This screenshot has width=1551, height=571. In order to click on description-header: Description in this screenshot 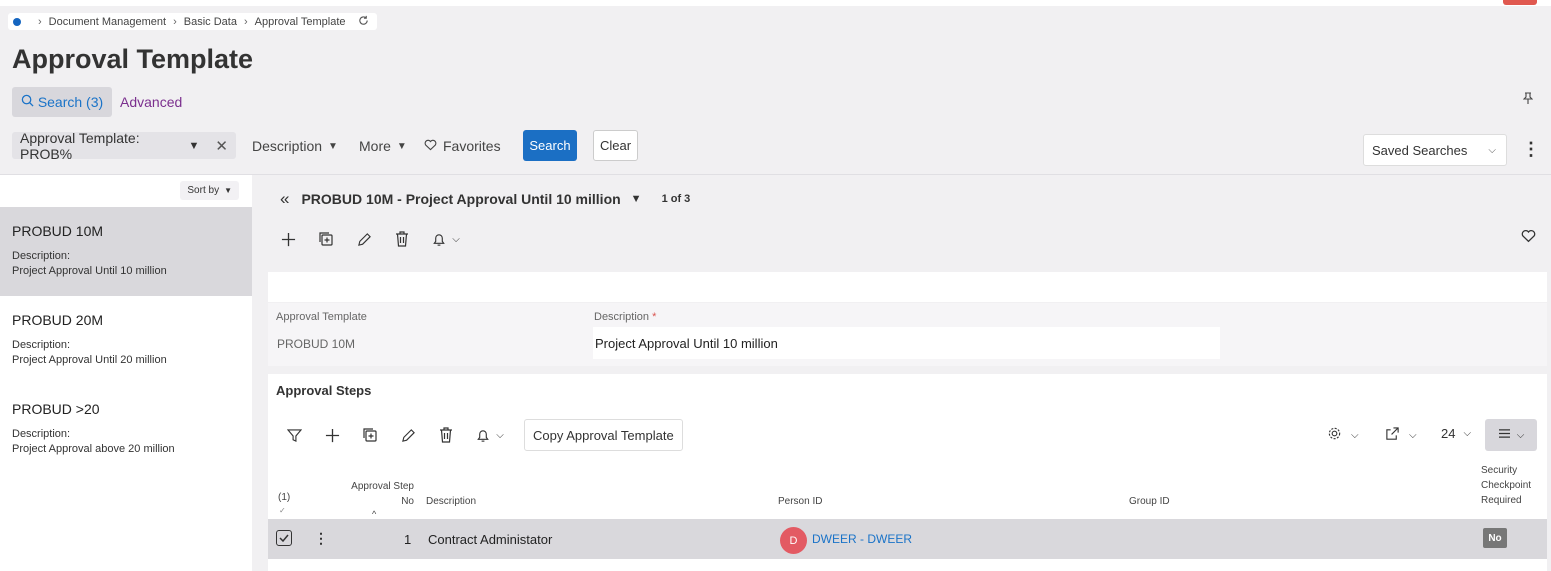, I will do `click(451, 501)`.